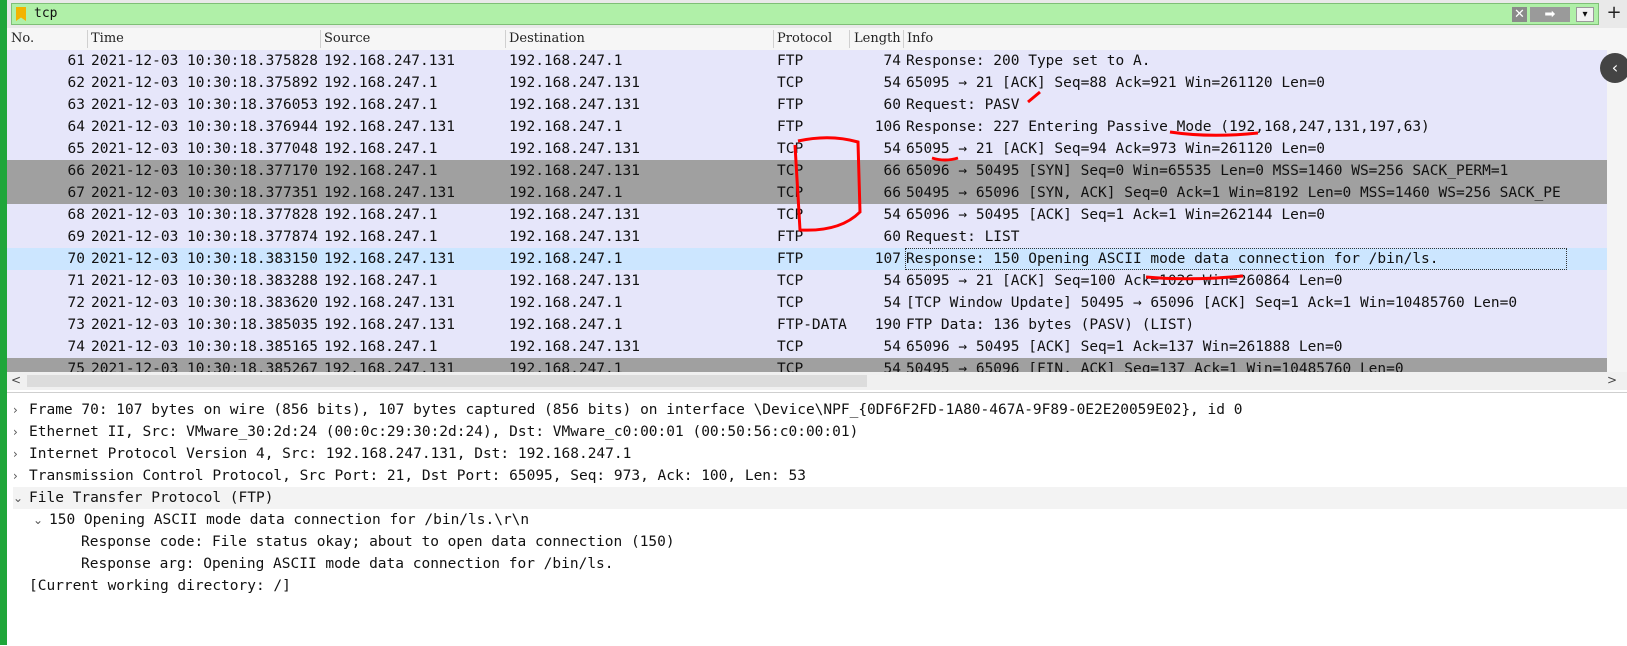  Describe the element at coordinates (1034, 97) in the screenshot. I see `annotation-tick-pasv` at that location.